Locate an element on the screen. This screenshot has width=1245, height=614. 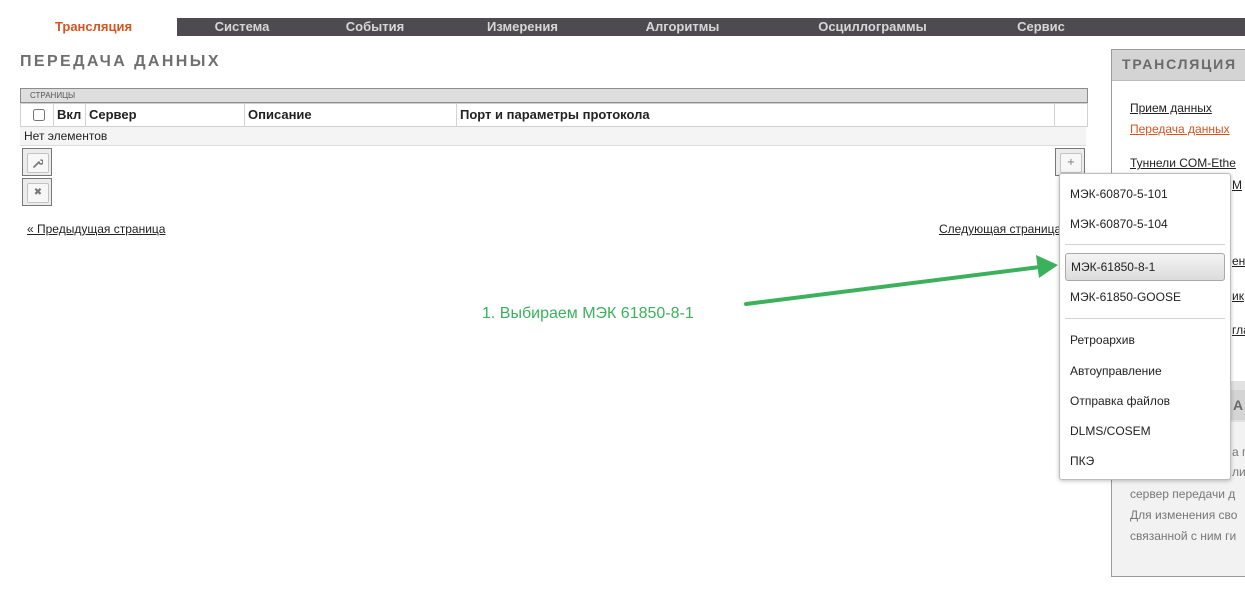
menu-item-iec-101: МЭК-60870-5-101 is located at coordinates (1145, 194).